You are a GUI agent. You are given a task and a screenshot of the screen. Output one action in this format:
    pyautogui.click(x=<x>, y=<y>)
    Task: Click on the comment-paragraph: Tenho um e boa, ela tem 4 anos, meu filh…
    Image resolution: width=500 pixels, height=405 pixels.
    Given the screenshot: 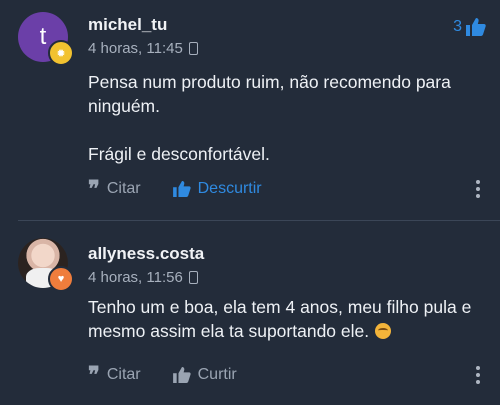 What is the action you would take?
    pyautogui.click(x=283, y=319)
    